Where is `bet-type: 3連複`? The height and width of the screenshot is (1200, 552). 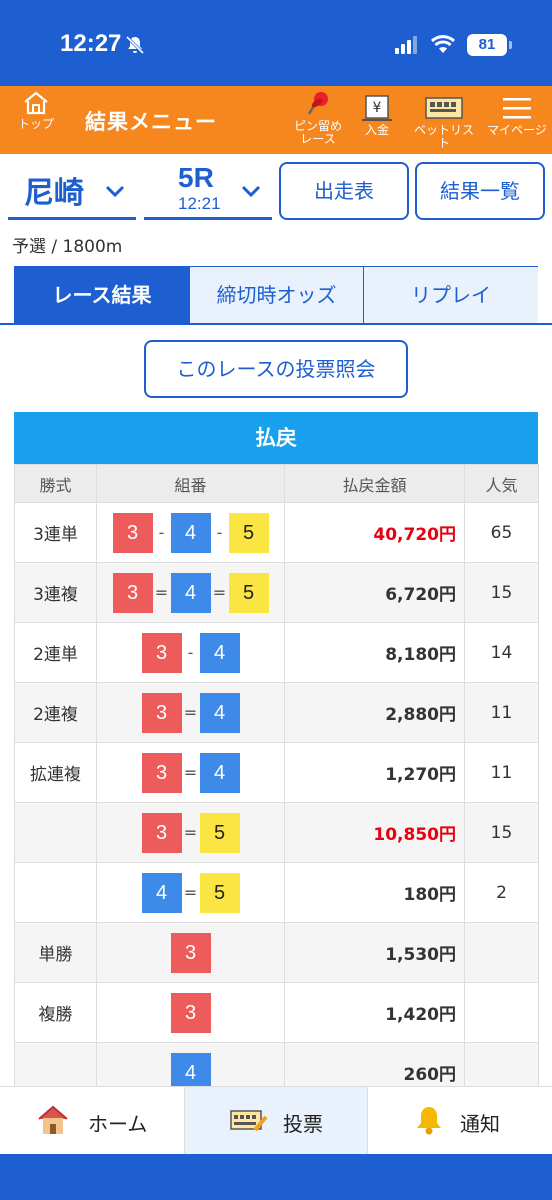
bet-type: 3連複 is located at coordinates (55, 592).